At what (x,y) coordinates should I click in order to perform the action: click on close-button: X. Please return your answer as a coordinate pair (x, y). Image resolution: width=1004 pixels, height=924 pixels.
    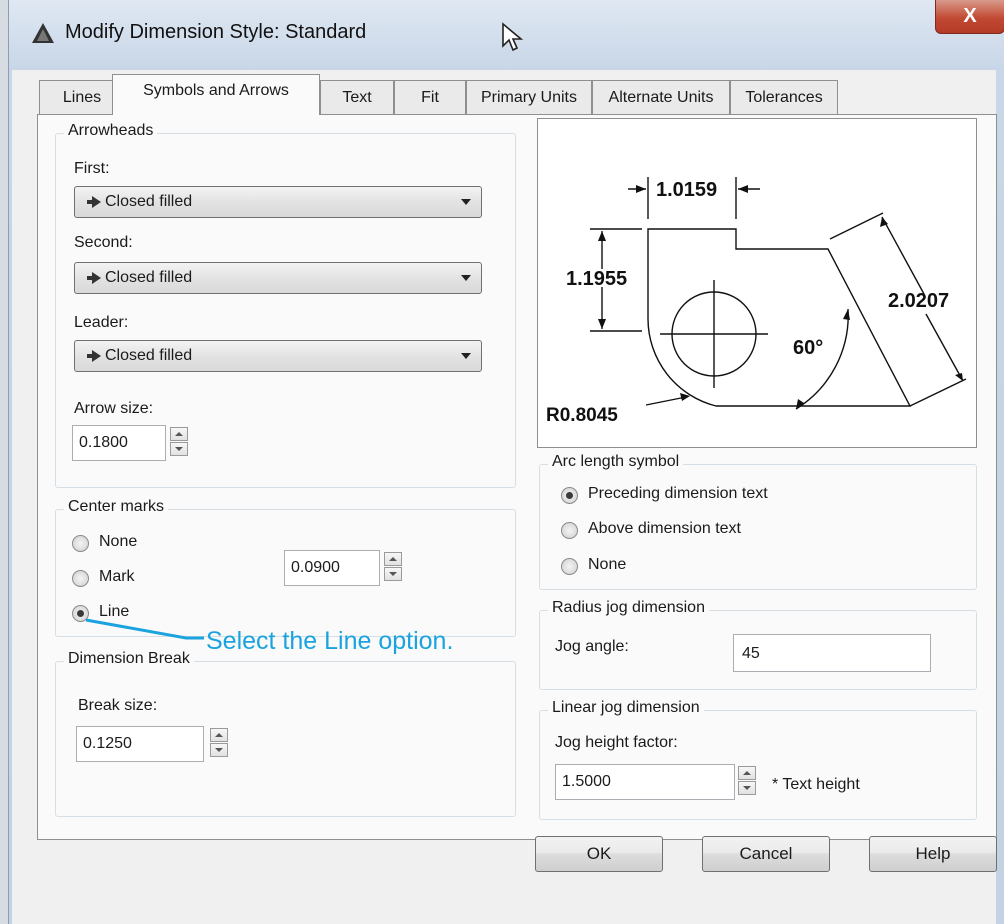
    Looking at the image, I should click on (969, 17).